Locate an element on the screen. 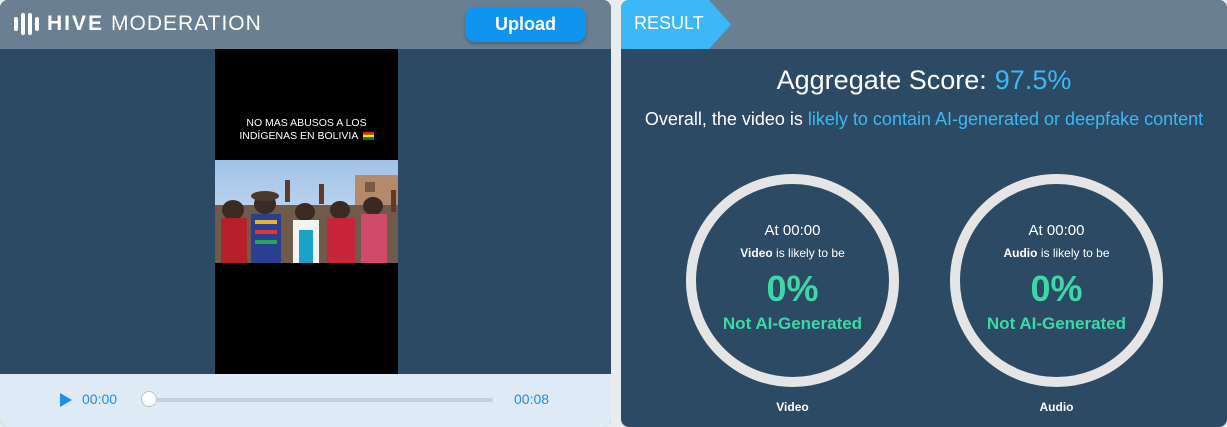  upload-button: Upload is located at coordinates (525, 24).